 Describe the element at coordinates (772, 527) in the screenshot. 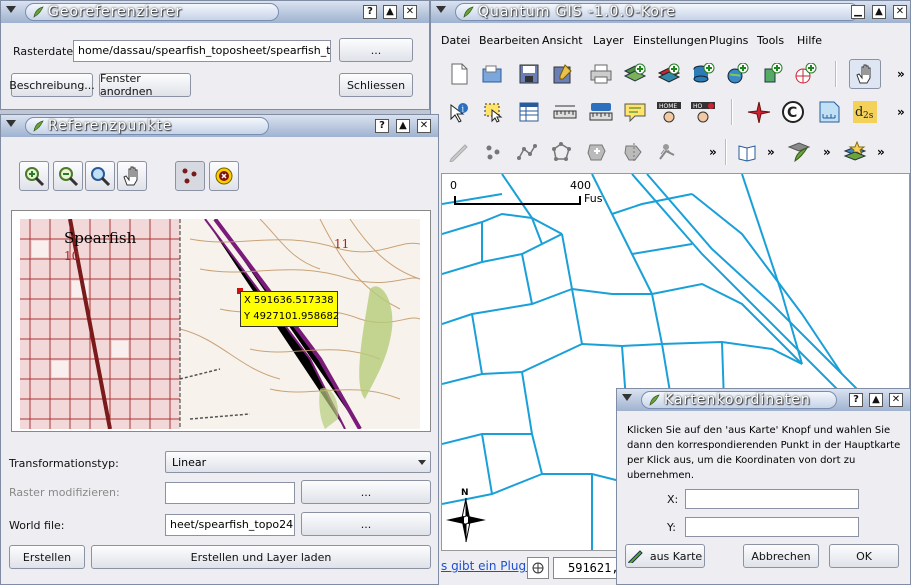

I see `y-input` at that location.